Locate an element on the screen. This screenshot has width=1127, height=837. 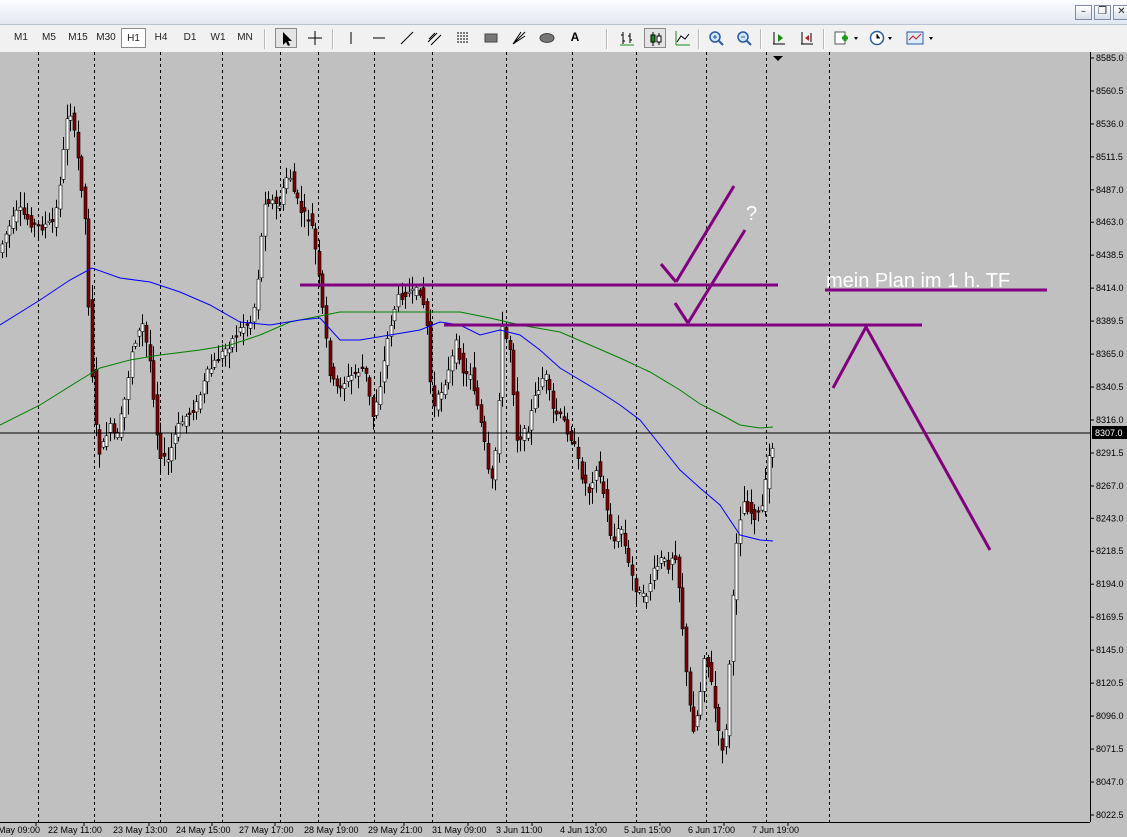
bar-chart-button is located at coordinates (627, 38).